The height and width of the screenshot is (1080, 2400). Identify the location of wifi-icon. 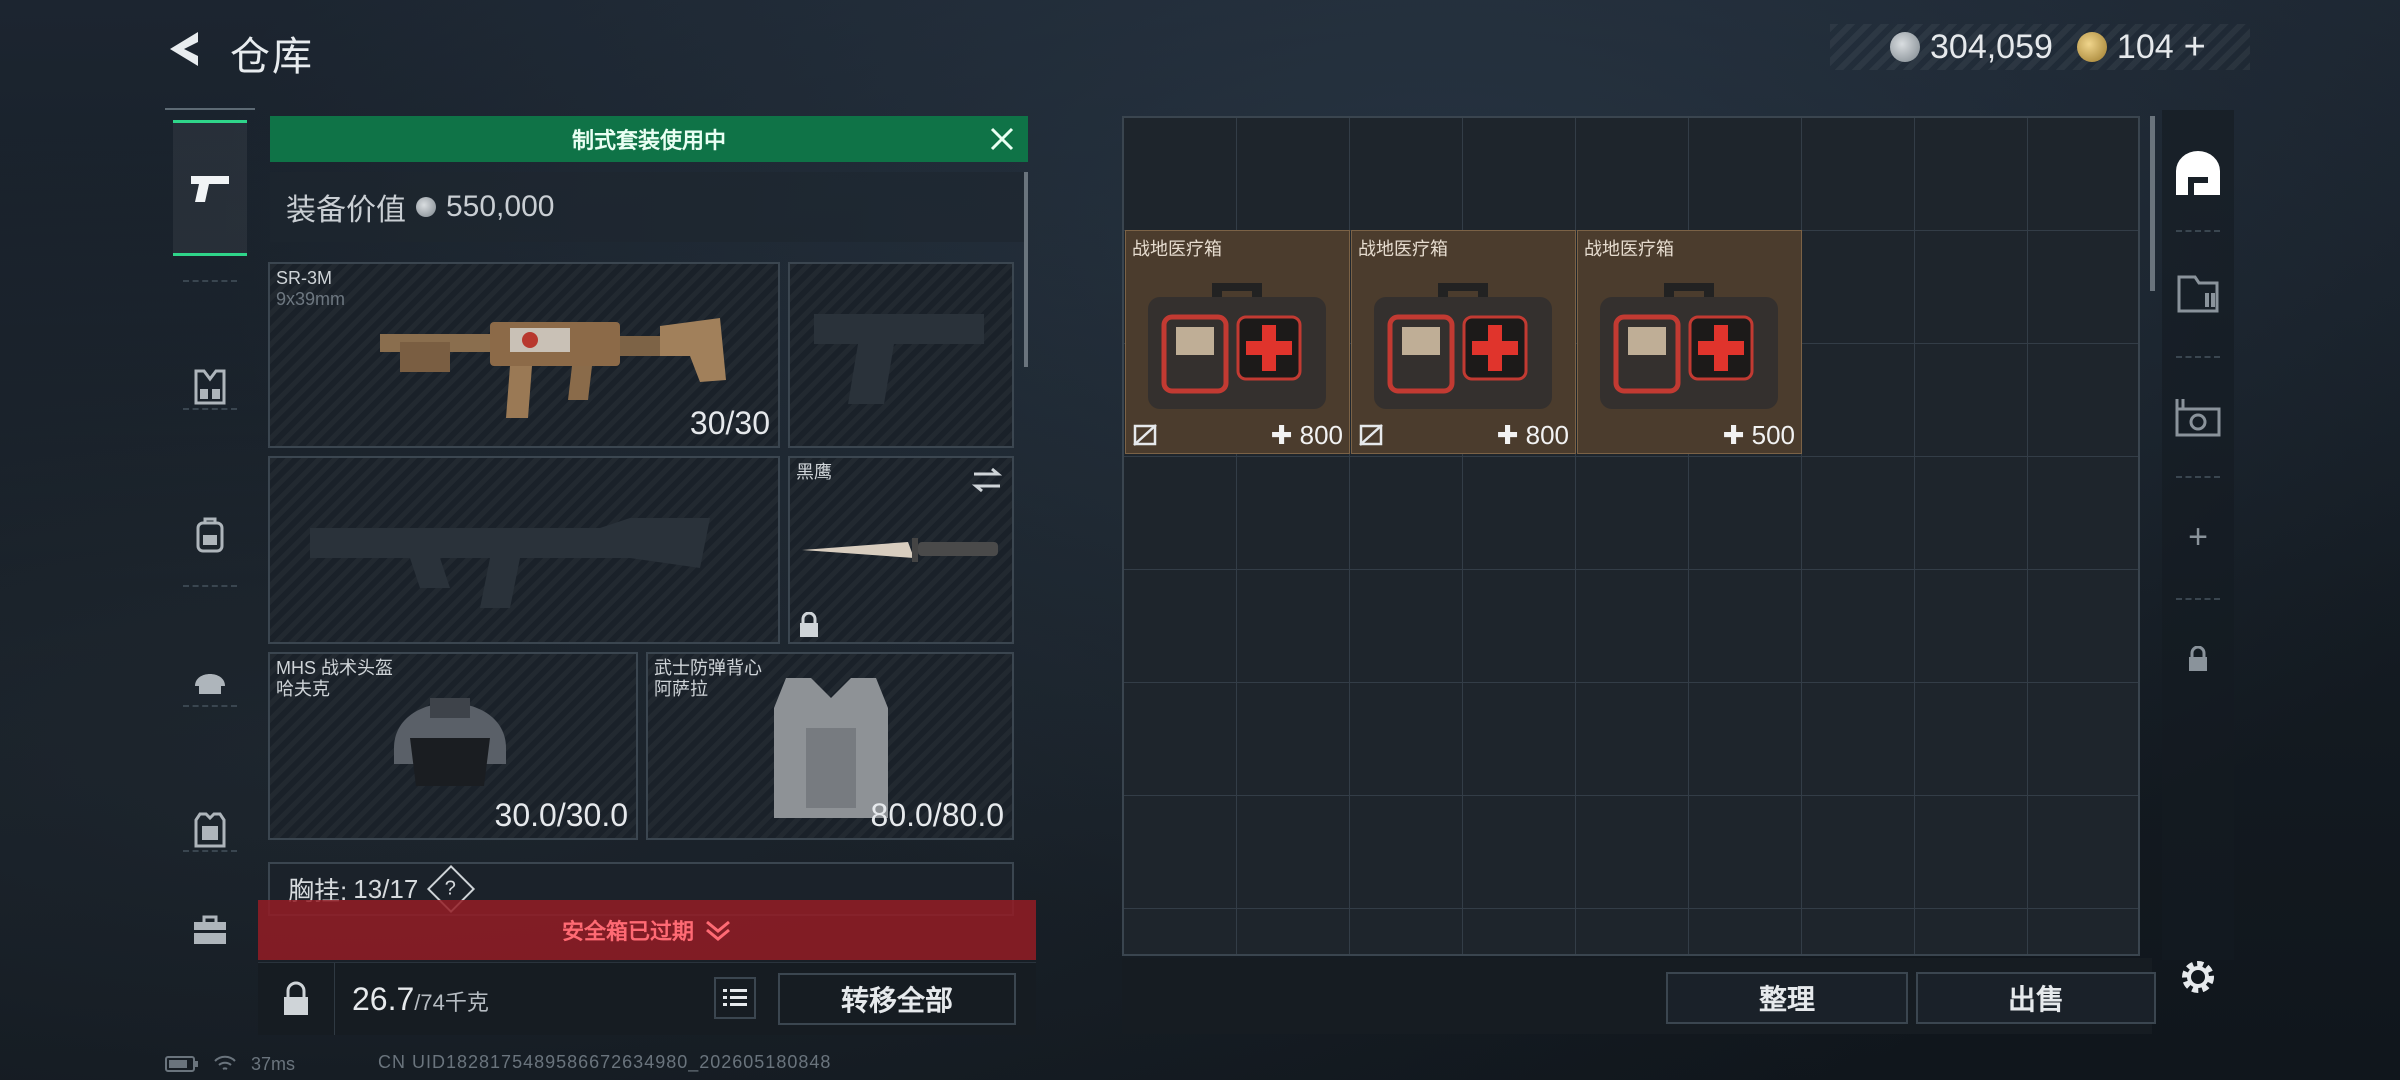
(225, 1062).